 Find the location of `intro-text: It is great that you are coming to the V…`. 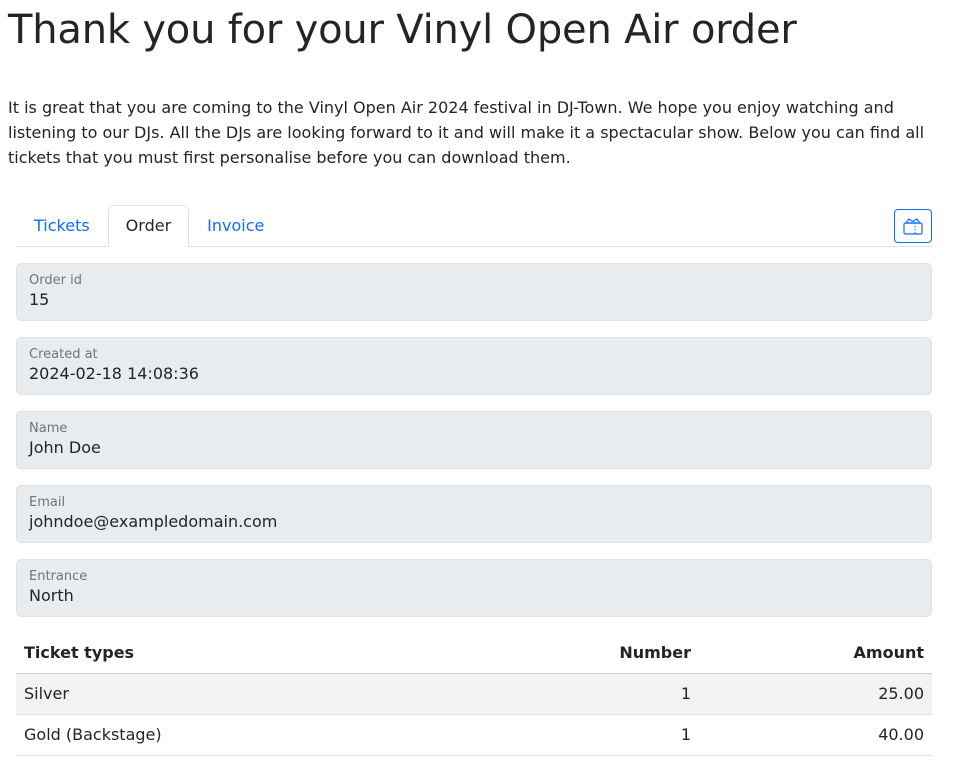

intro-text: It is great that you are coming to the V… is located at coordinates (466, 132).